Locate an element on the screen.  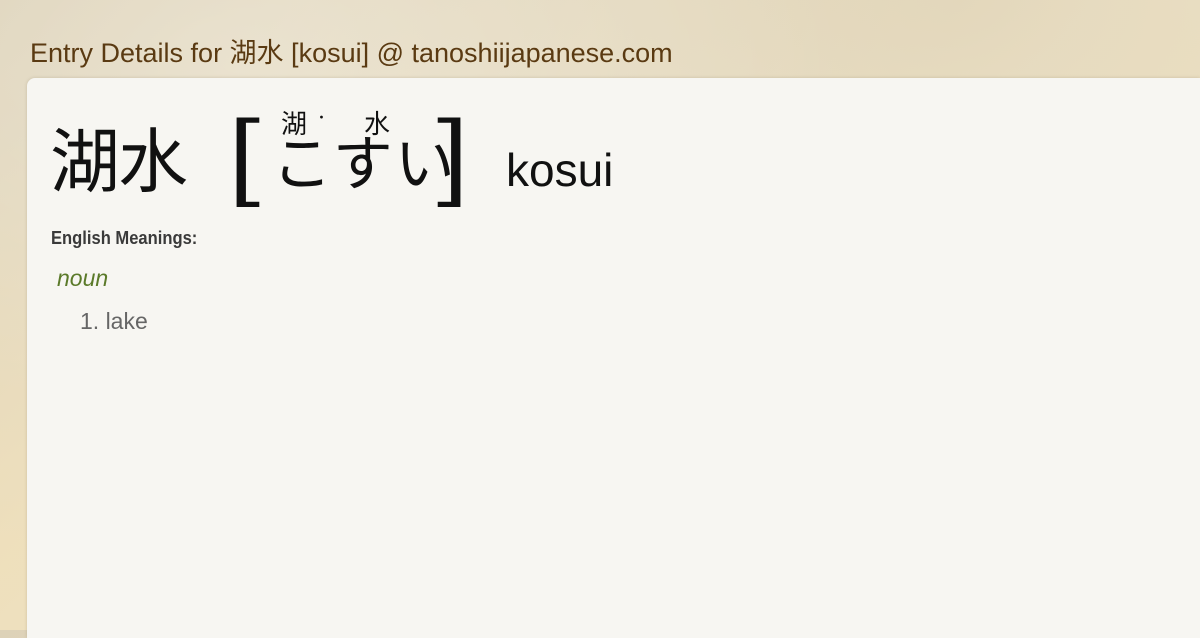
meanings-list: 1. lake is located at coordinates (114, 321).